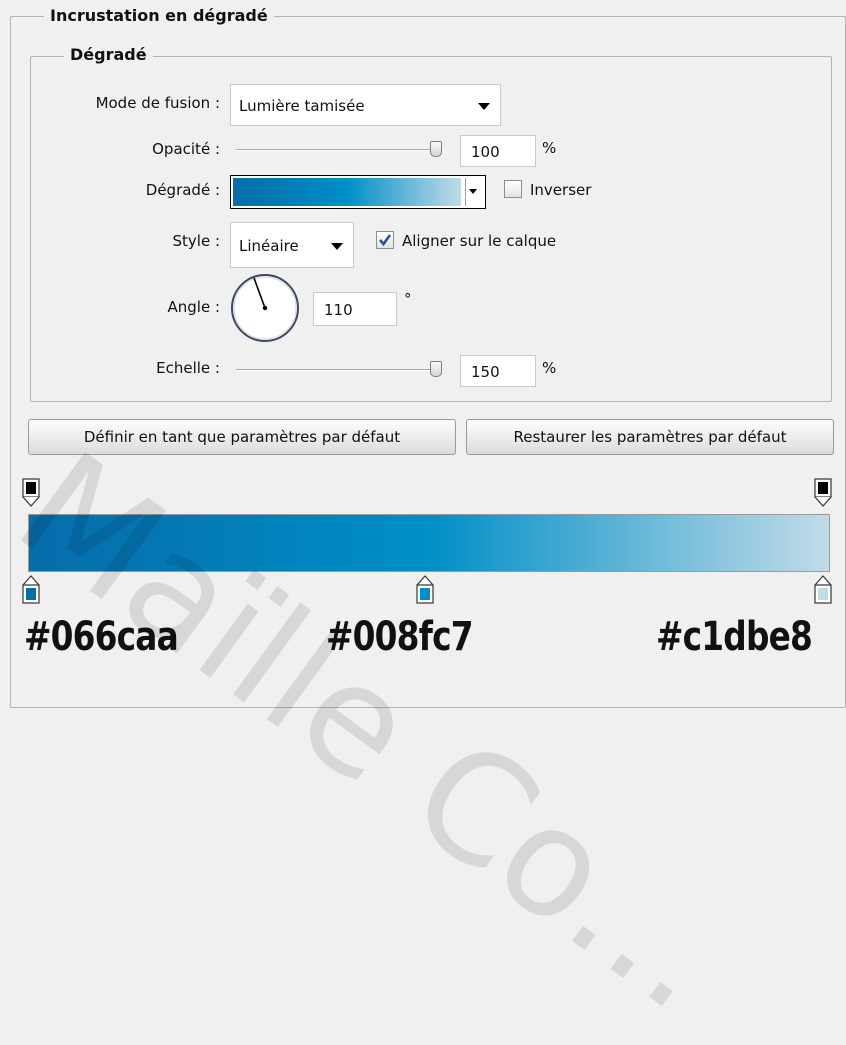  What do you see at coordinates (157, 103) in the screenshot?
I see `blend-mode-label: Mode de fusion :` at bounding box center [157, 103].